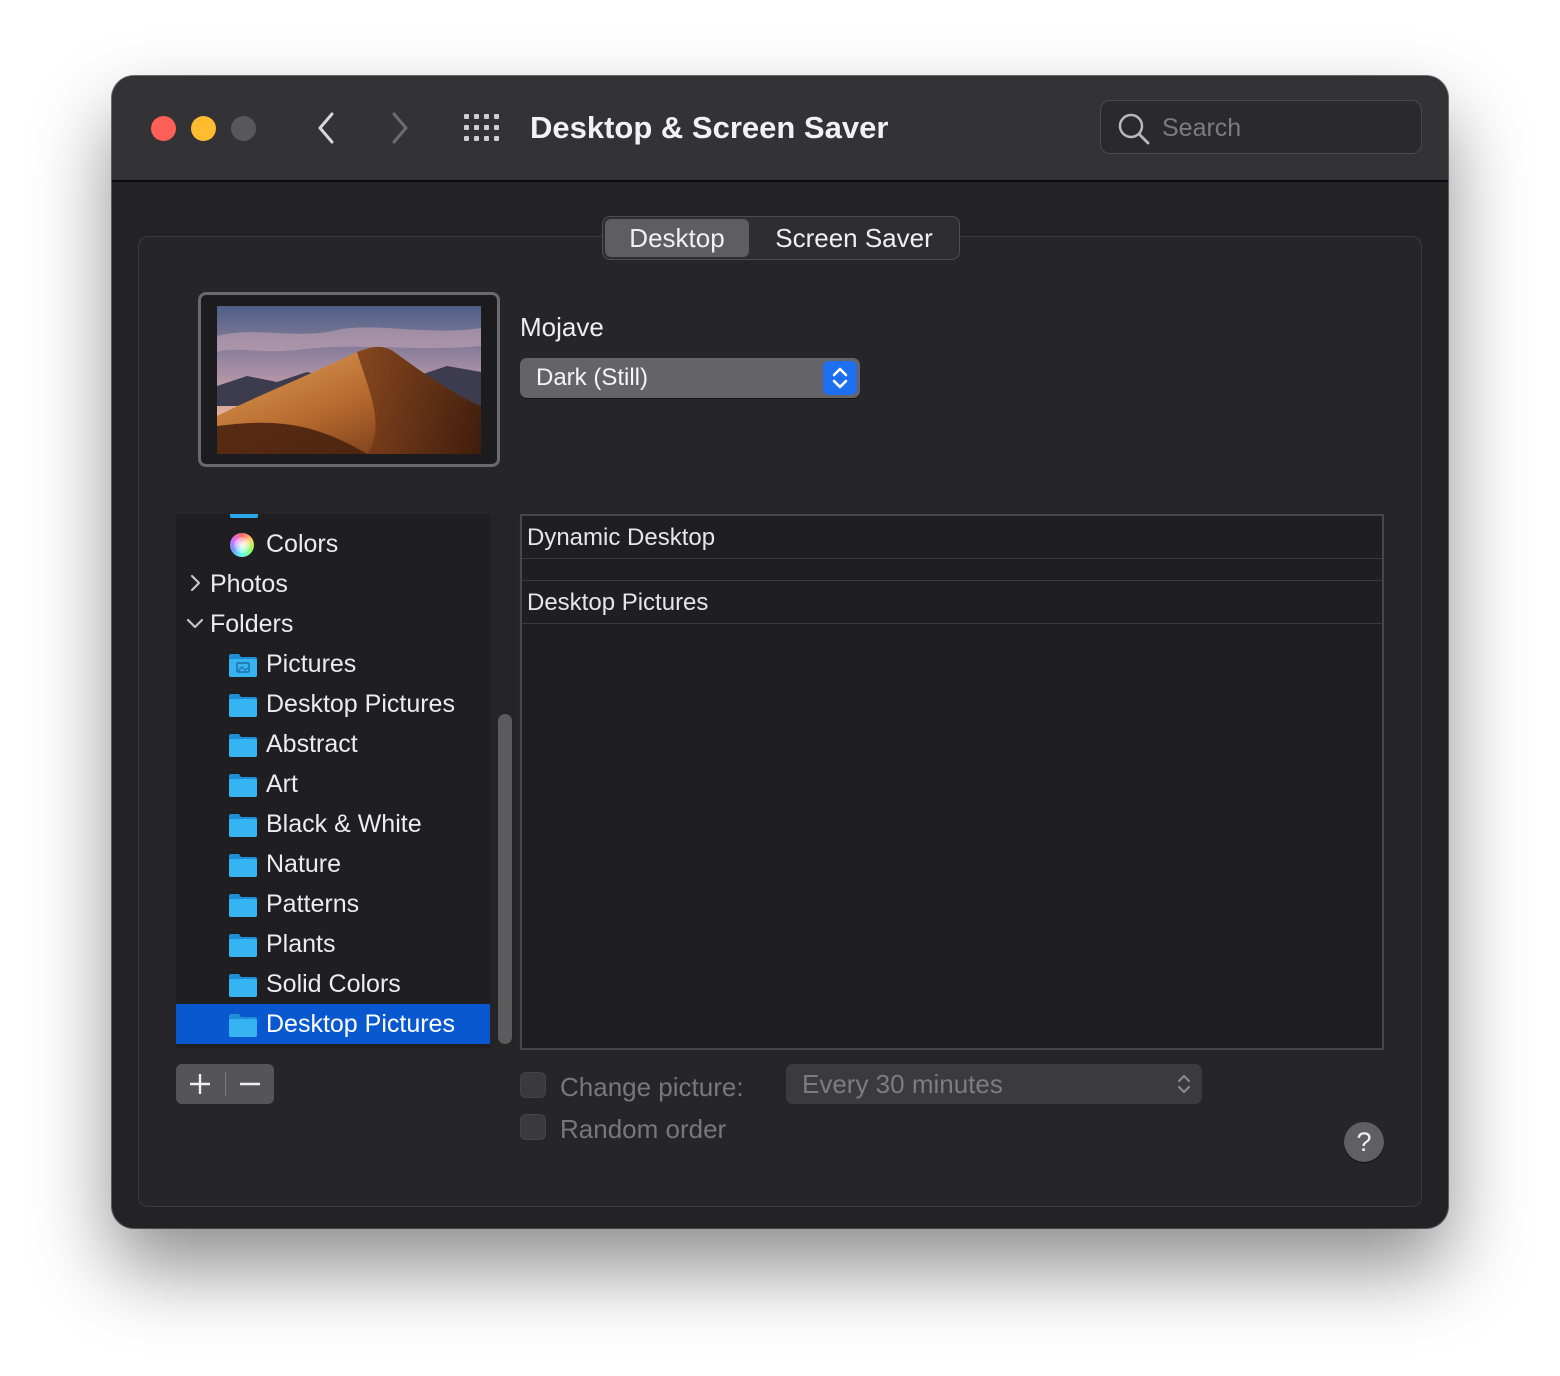  What do you see at coordinates (652, 1087) in the screenshot?
I see `change-picture-label: Change picture:` at bounding box center [652, 1087].